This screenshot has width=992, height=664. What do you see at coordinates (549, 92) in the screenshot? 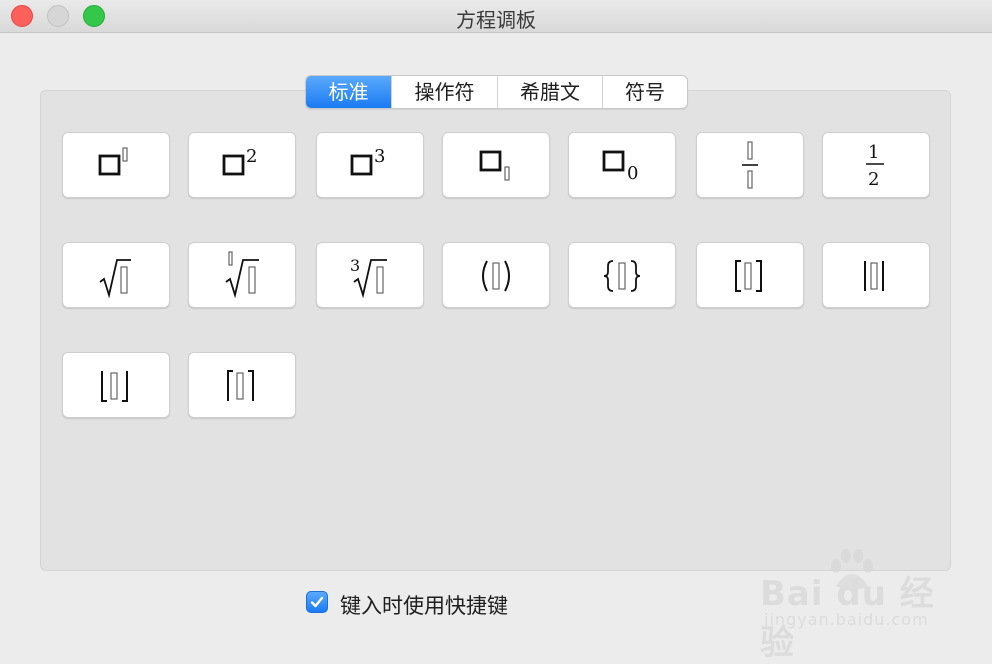
I see `tab-greek: 希腊文` at bounding box center [549, 92].